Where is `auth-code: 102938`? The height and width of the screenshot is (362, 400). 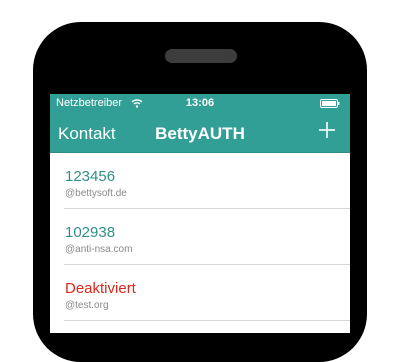
auth-code: 102938 is located at coordinates (90, 232).